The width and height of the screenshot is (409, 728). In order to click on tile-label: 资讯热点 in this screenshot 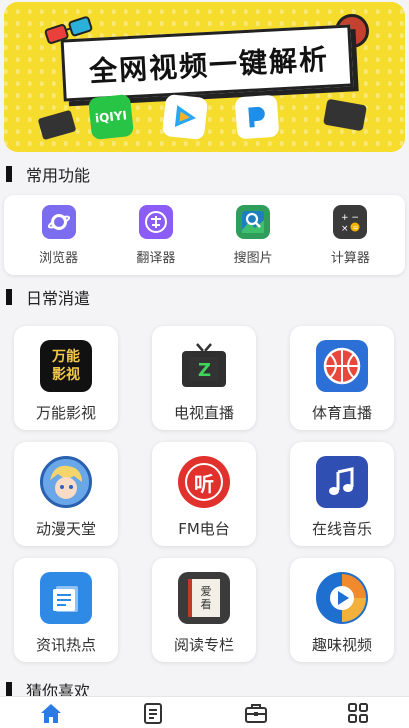, I will do `click(65, 645)`.